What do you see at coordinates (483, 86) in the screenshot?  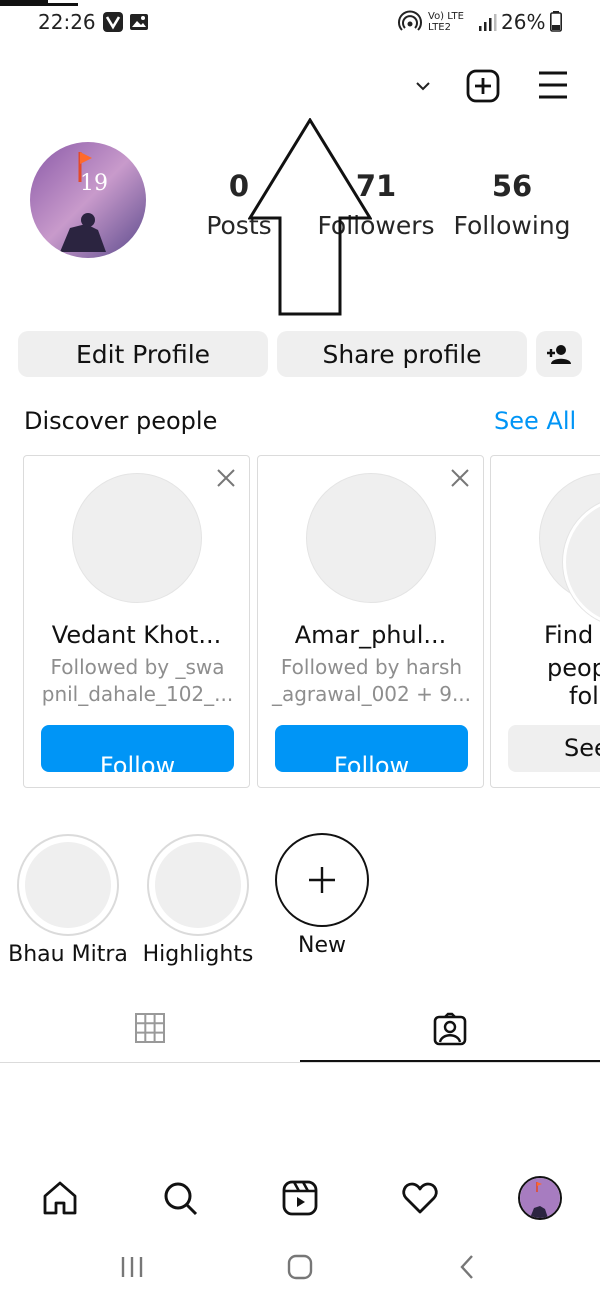 I see `create-post-icon` at bounding box center [483, 86].